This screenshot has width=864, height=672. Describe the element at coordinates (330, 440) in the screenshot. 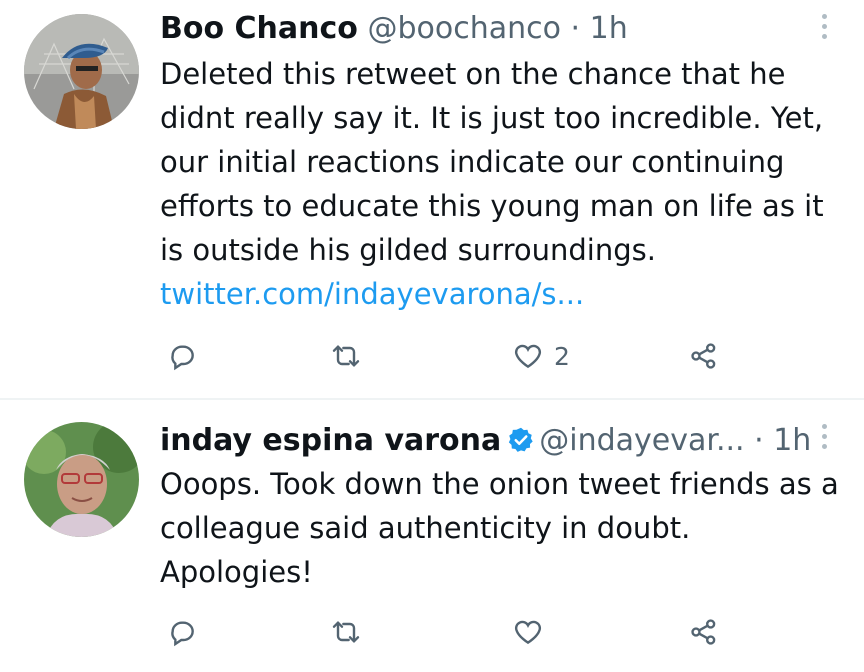

I see `author-name: inday espina varona` at that location.